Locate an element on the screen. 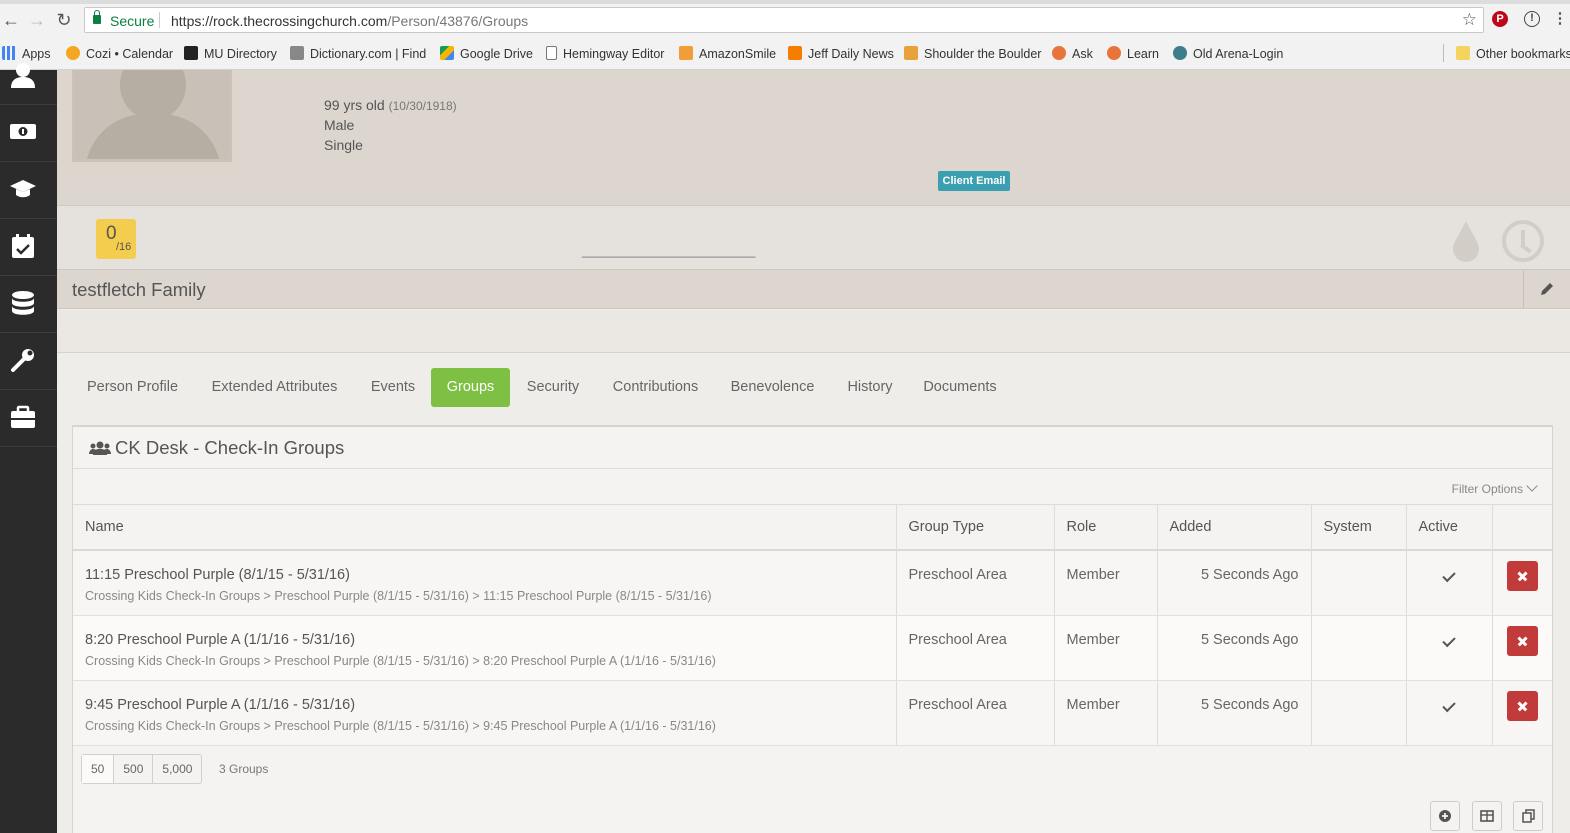 The width and height of the screenshot is (1570, 833). delete-cell is located at coordinates (1521, 648).